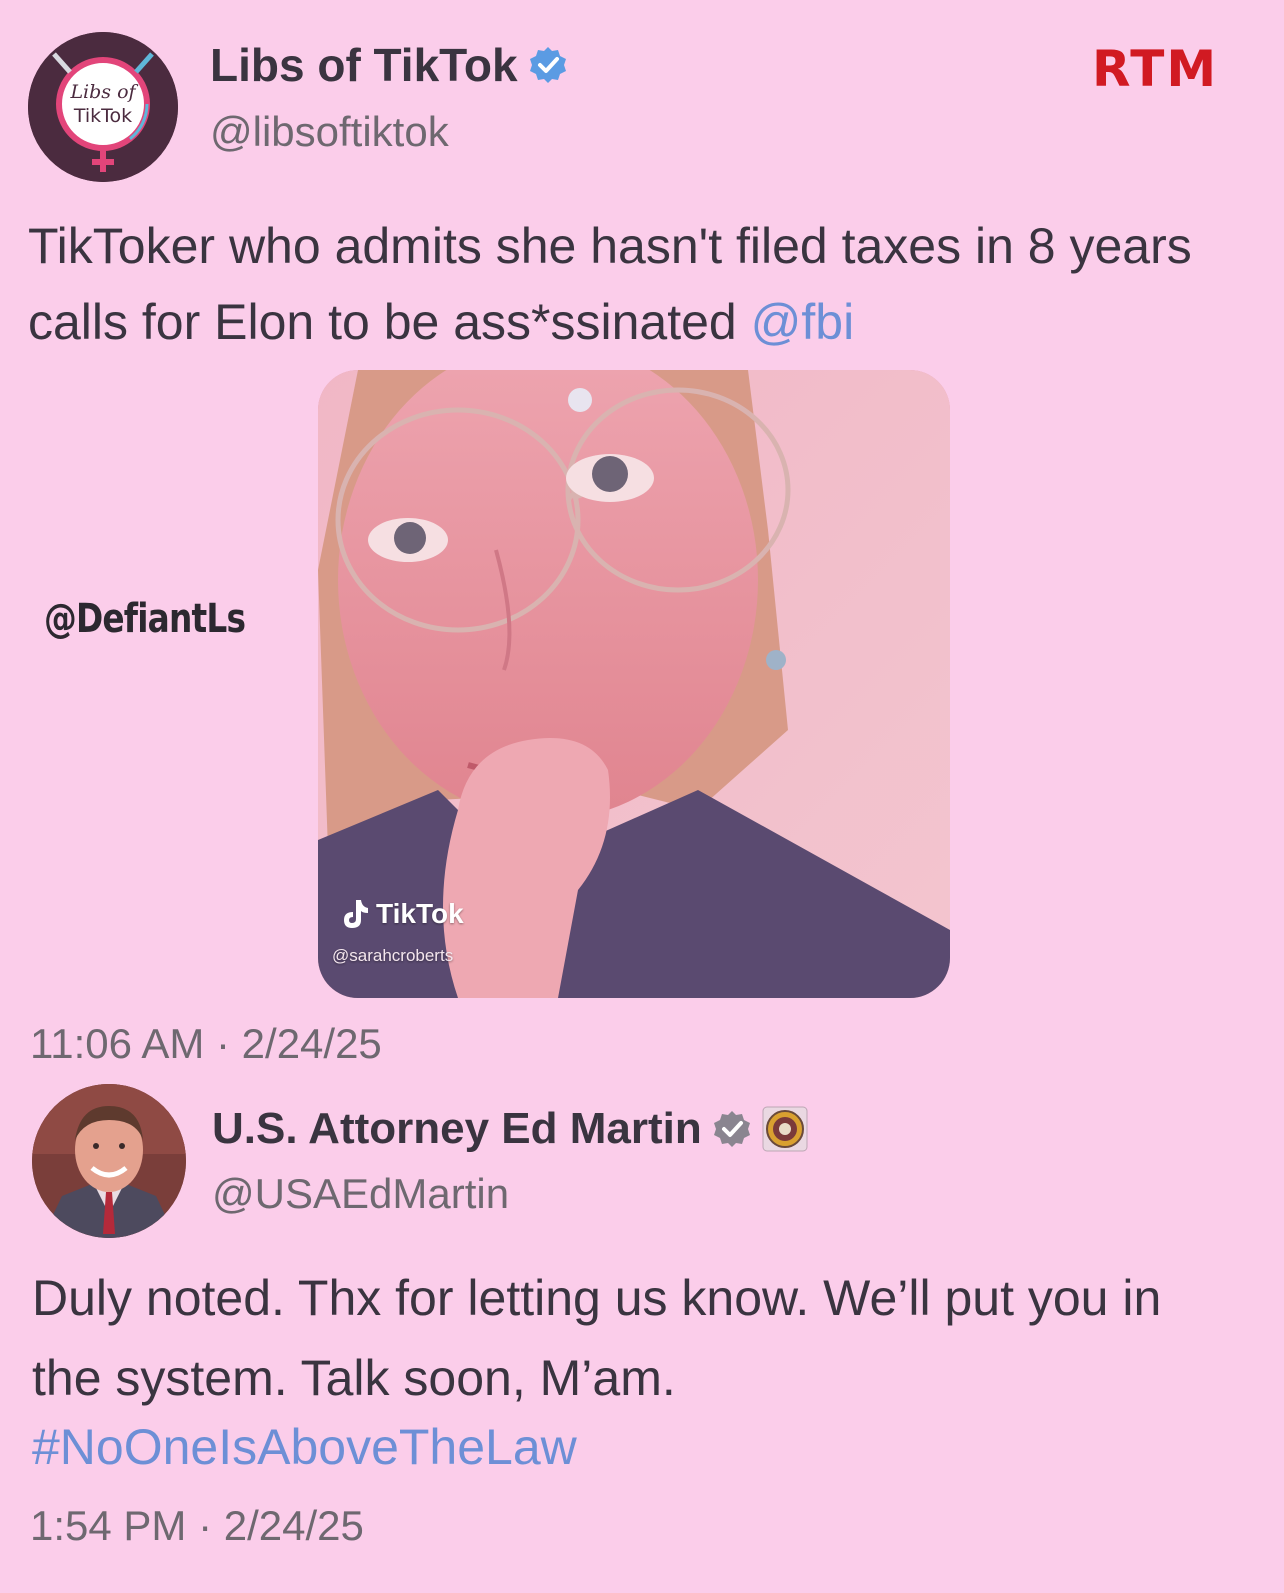  Describe the element at coordinates (197, 1526) in the screenshot. I see `timestamp-2: 1:54 PM · 2/24/25` at that location.